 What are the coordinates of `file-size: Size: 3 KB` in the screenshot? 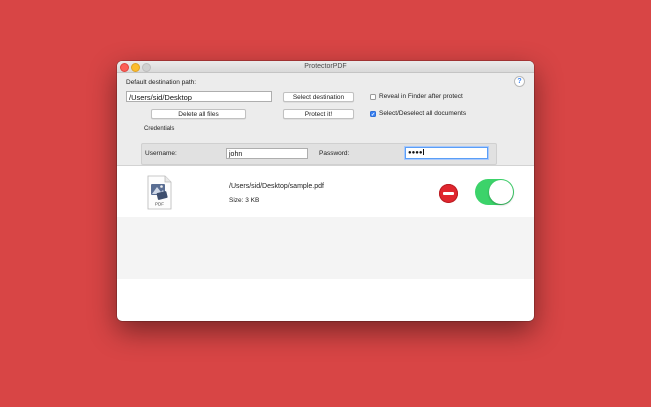 It's located at (244, 200).